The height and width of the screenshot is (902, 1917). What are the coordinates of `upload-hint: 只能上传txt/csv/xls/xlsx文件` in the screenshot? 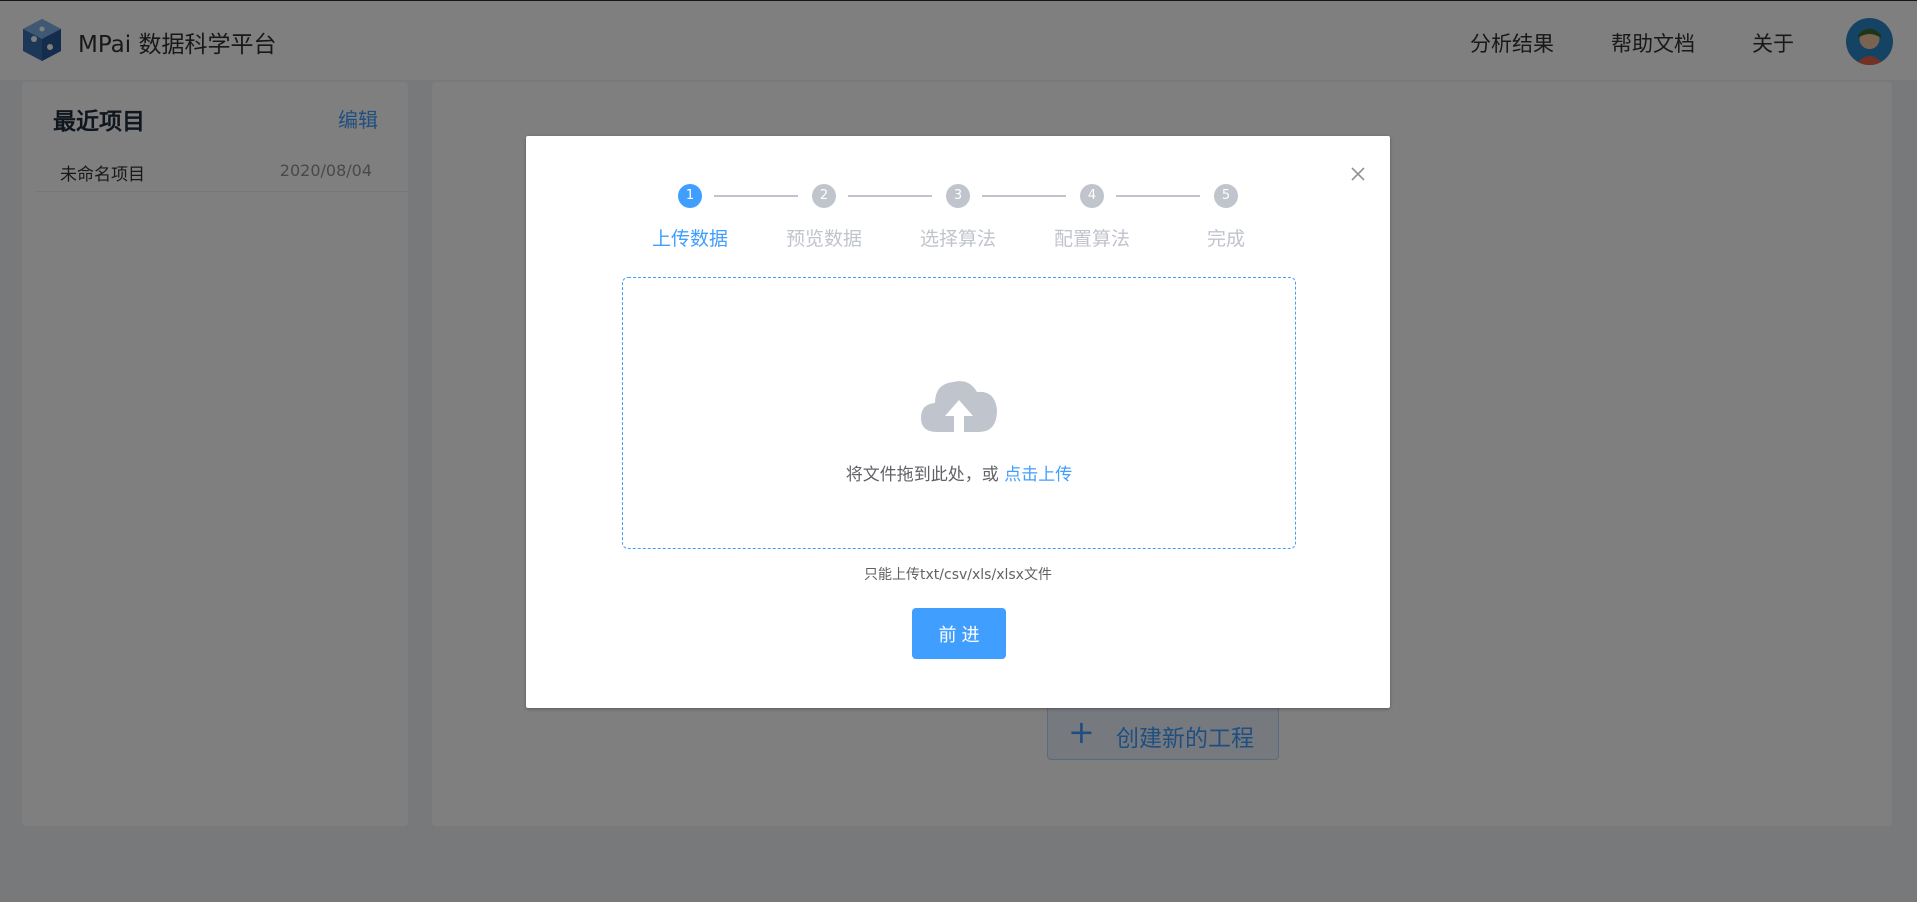 It's located at (958, 575).